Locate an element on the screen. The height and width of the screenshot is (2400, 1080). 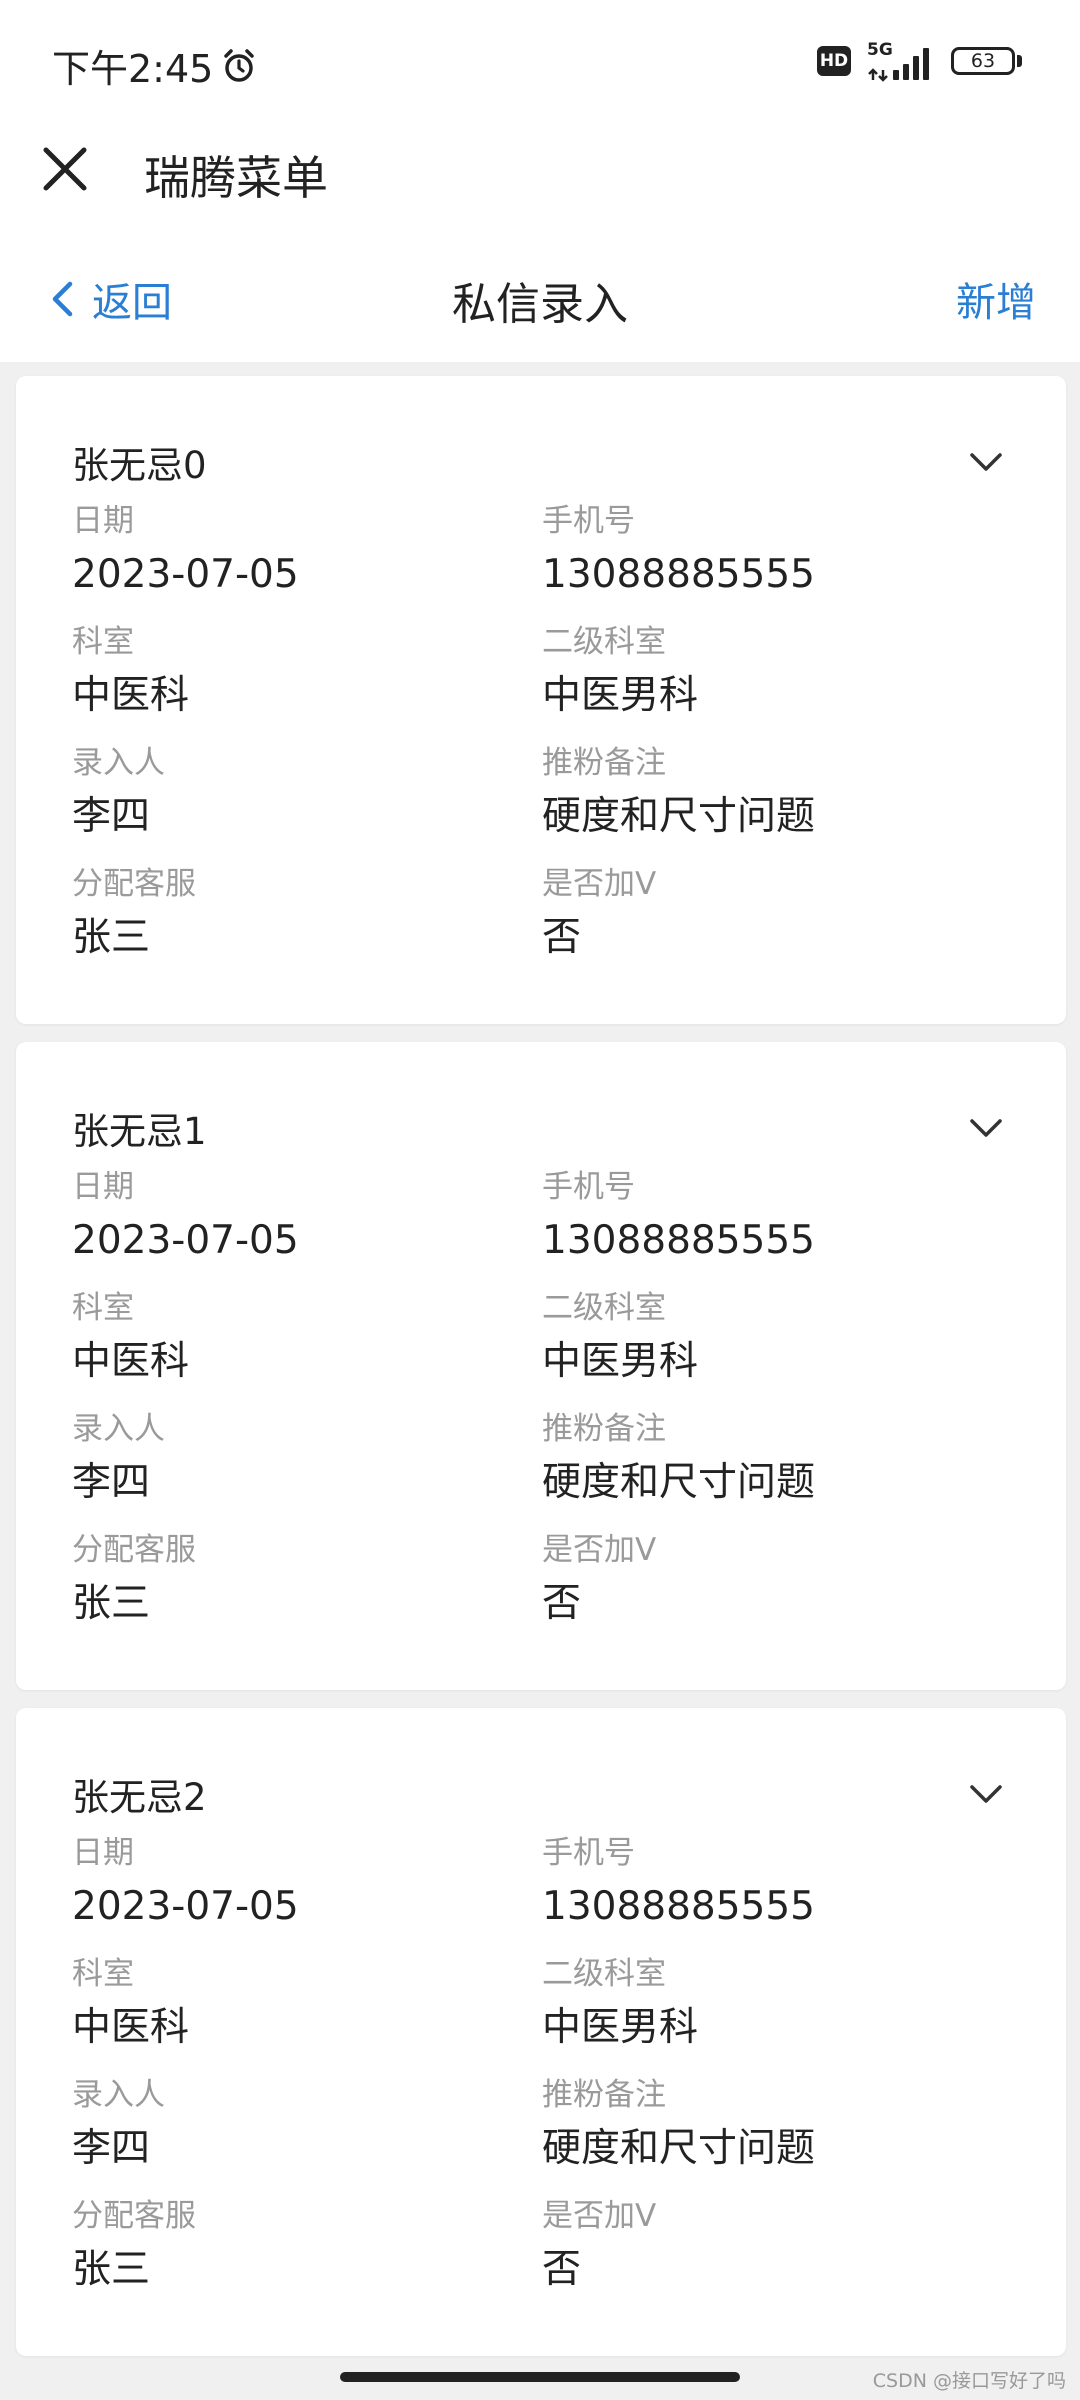
app-title: 瑞腾菜单 is located at coordinates (236, 178).